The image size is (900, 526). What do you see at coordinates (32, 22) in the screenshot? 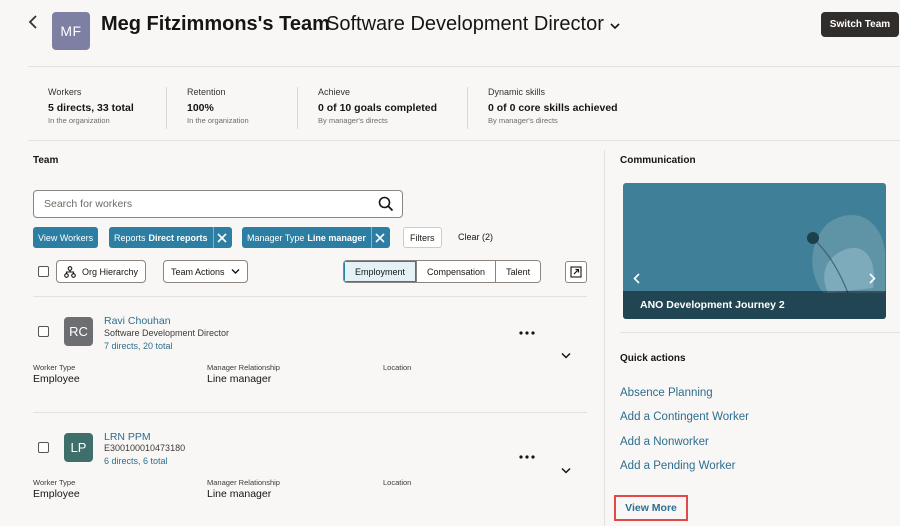
I see `chevron-left-icon` at bounding box center [32, 22].